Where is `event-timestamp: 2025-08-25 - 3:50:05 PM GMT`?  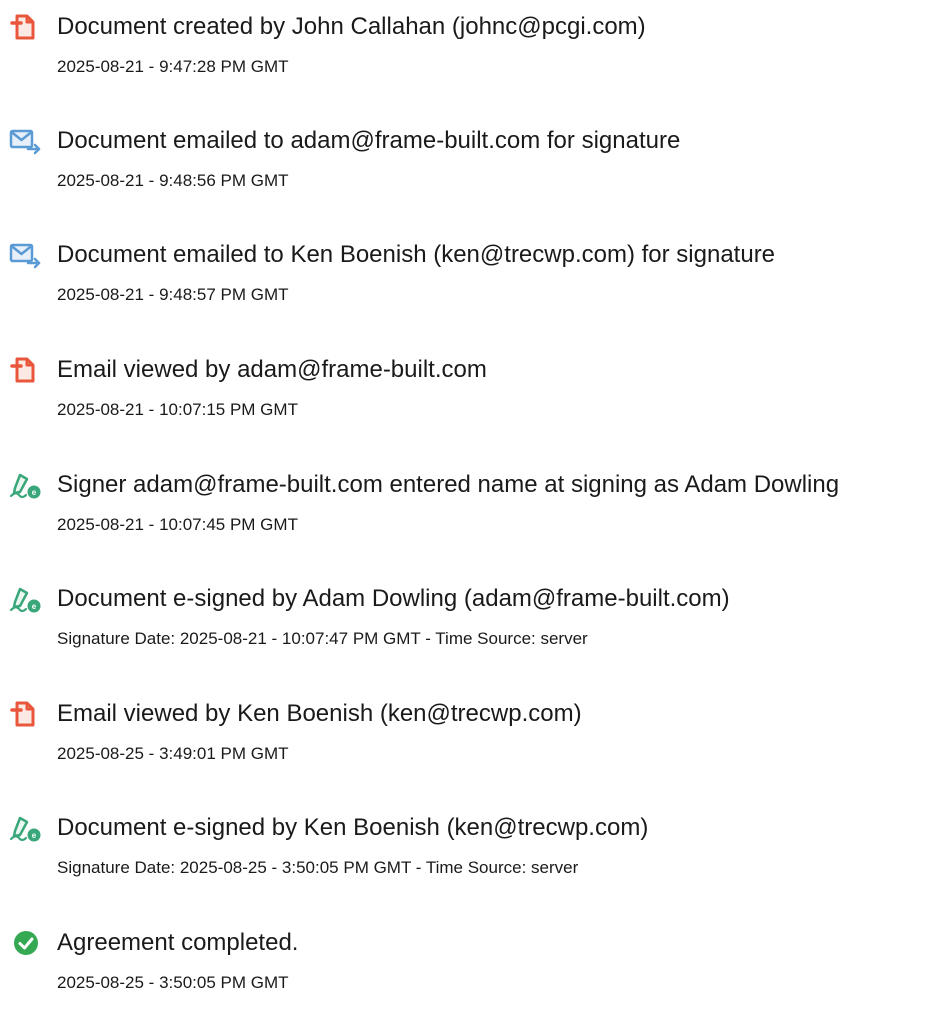 event-timestamp: 2025-08-25 - 3:50:05 PM GMT is located at coordinates (173, 982).